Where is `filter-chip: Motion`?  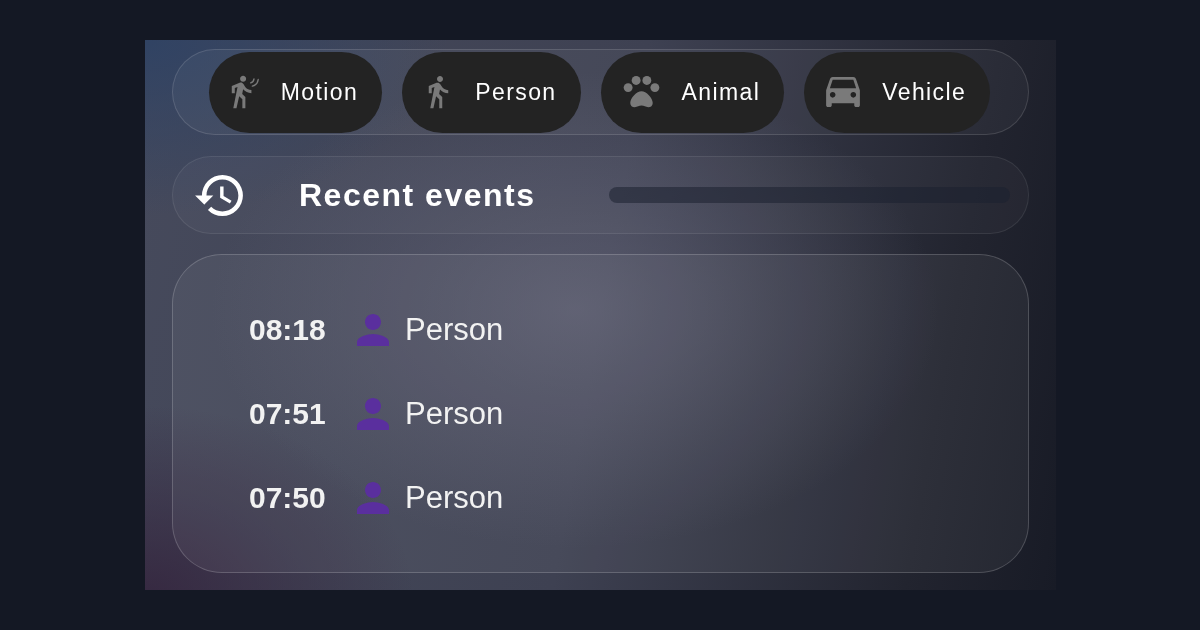 filter-chip: Motion is located at coordinates (295, 92).